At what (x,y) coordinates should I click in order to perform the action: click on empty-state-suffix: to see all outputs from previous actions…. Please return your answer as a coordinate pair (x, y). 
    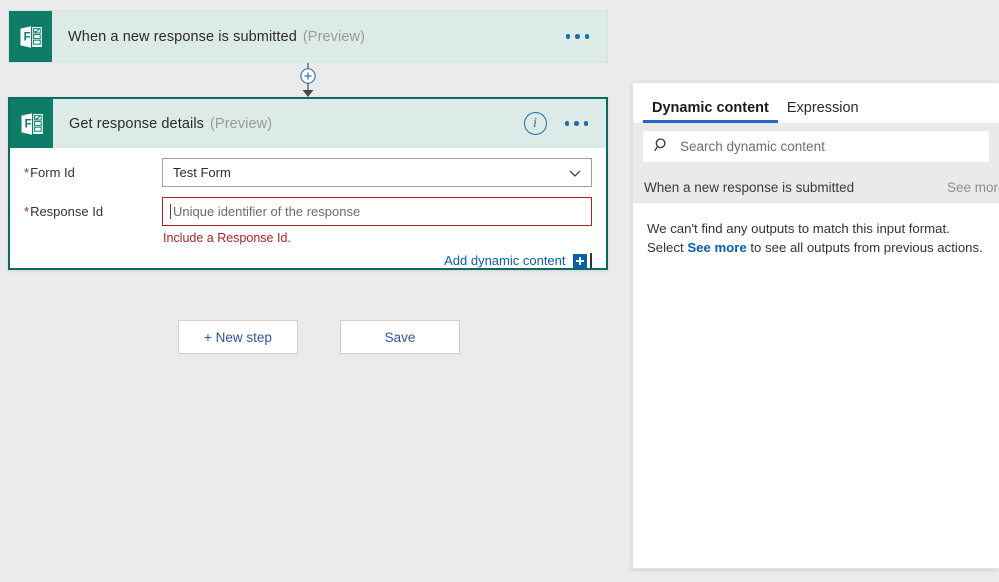
    Looking at the image, I should click on (864, 247).